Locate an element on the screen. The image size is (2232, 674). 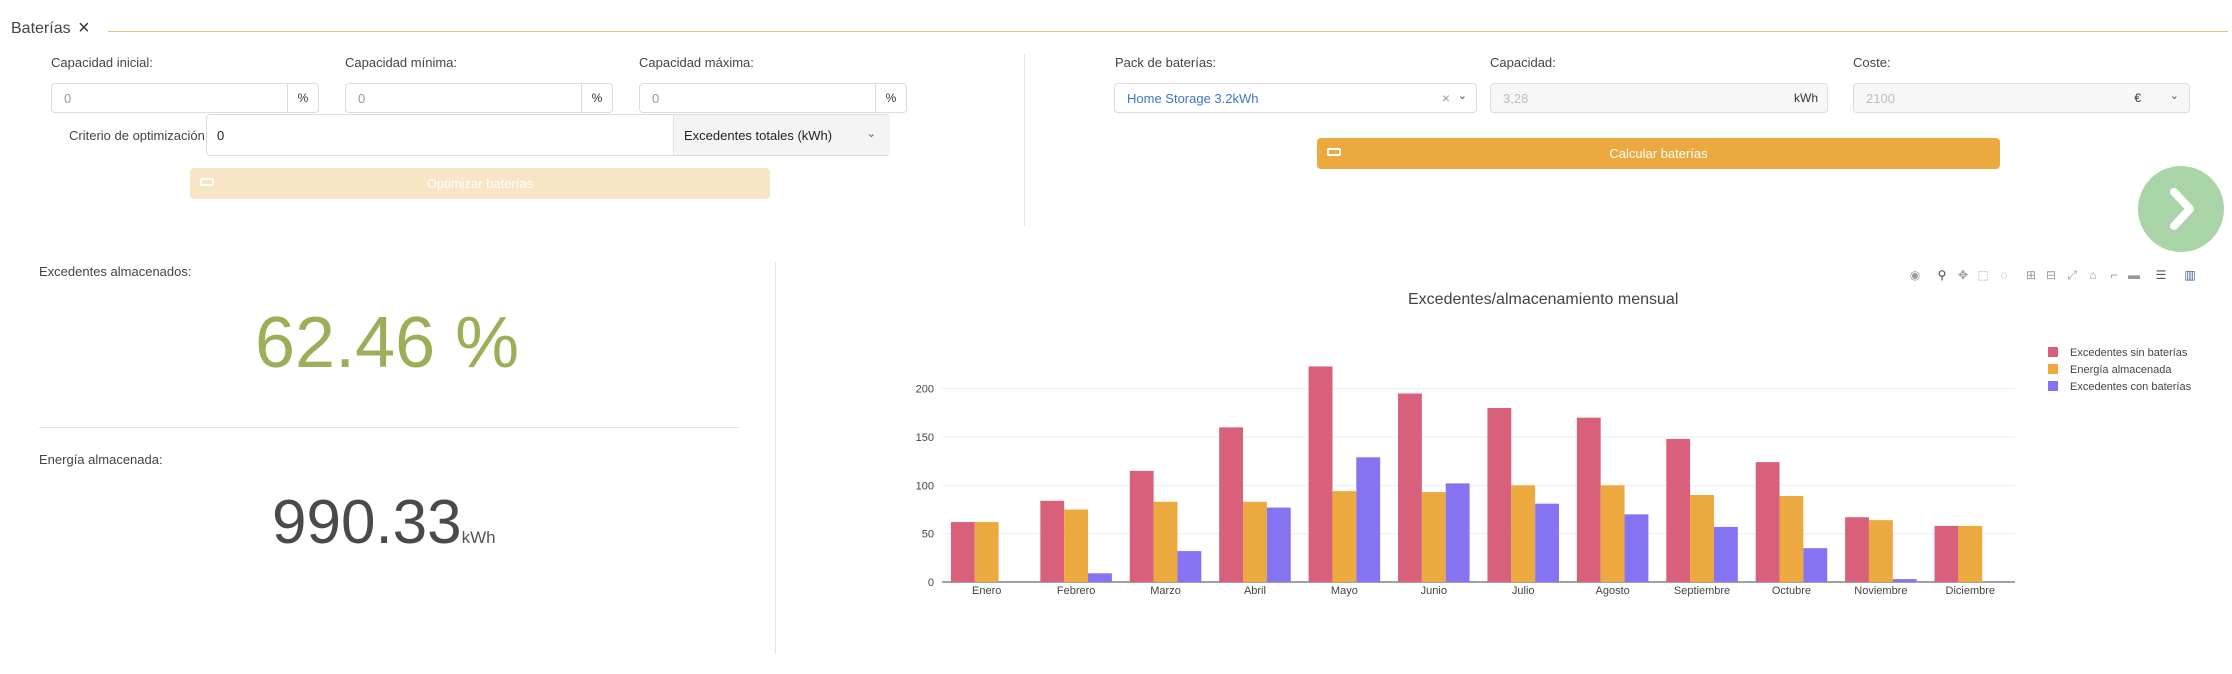
legend-label: Excedentes con baterías is located at coordinates (2131, 387).